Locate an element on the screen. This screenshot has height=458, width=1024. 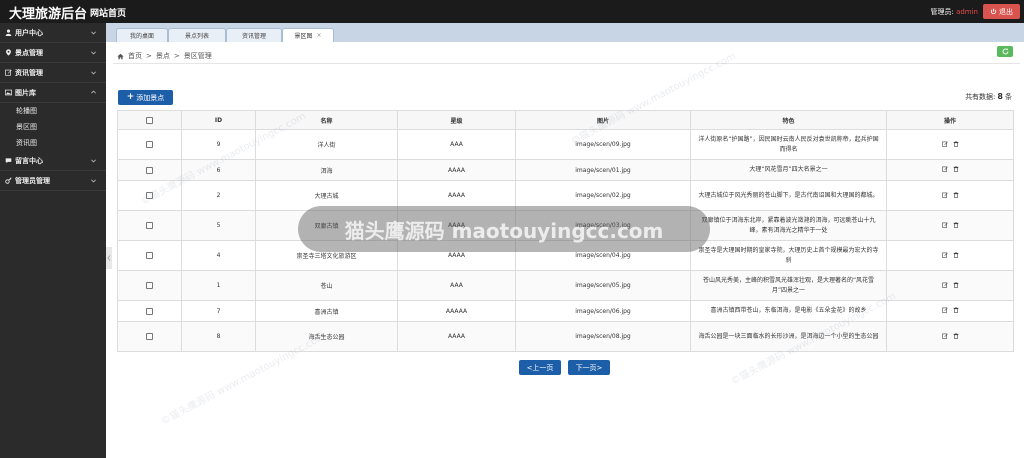
gallery-submenu: 轮播图 景区图 资讯图 is located at coordinates (53, 127).